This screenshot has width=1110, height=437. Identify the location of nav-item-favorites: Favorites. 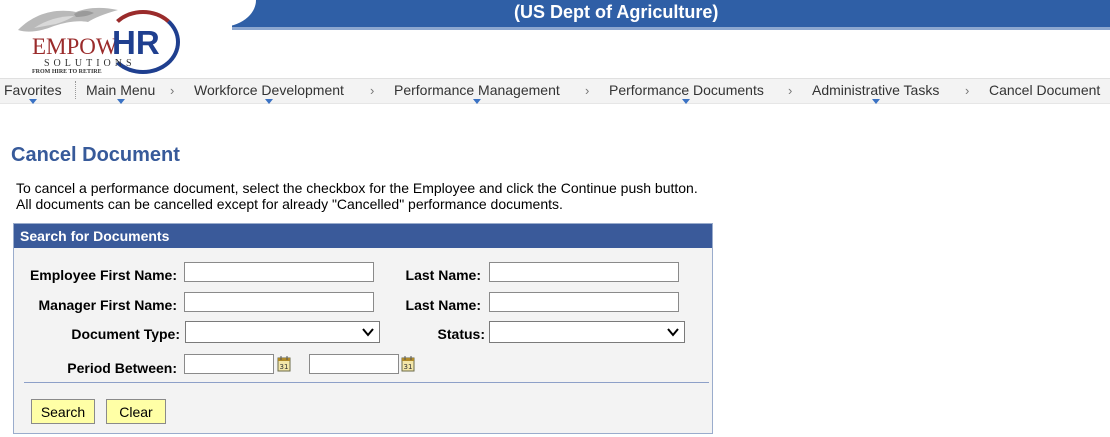
(33, 93).